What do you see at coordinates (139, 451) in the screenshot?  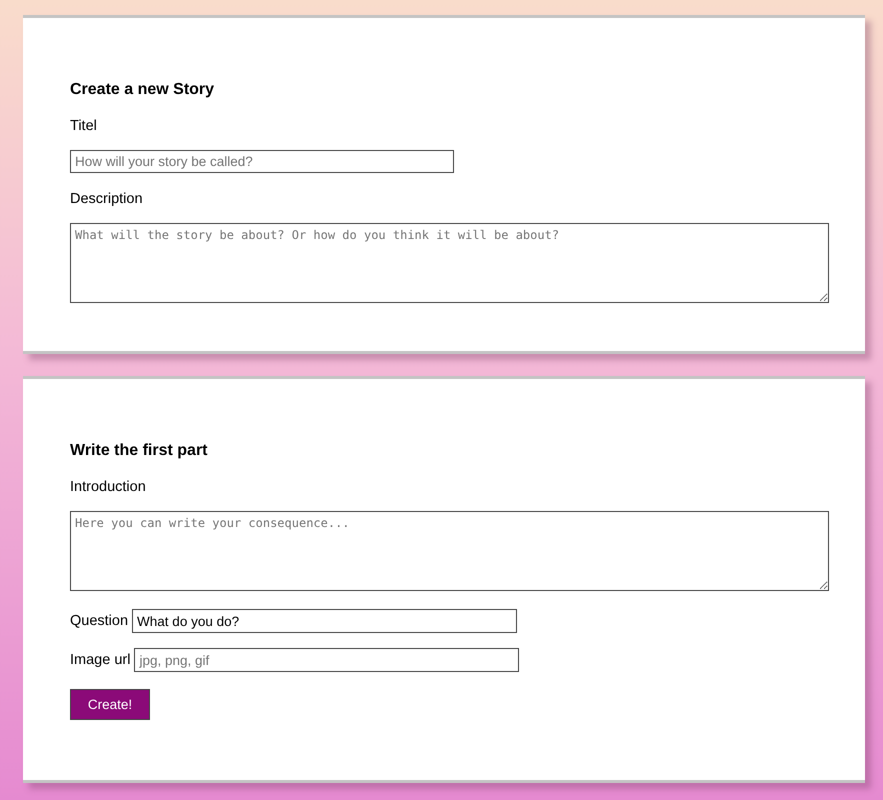 I see `section-heading: Write the first part` at bounding box center [139, 451].